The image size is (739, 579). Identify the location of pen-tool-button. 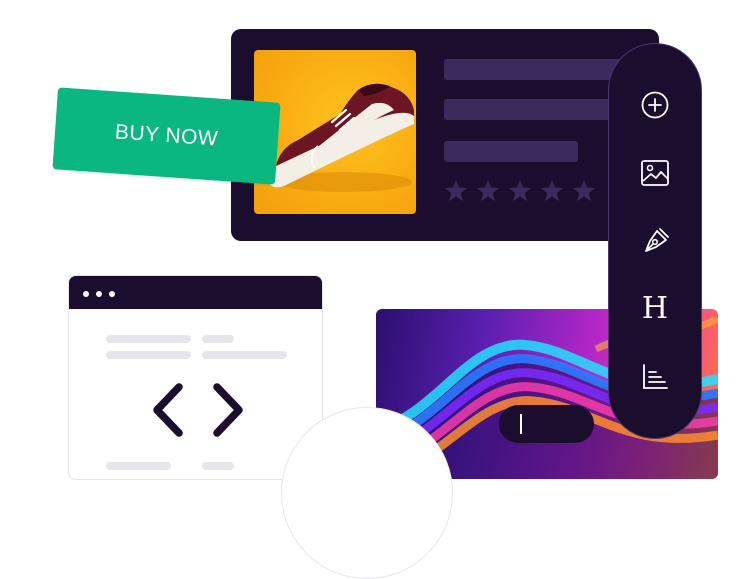
(655, 242).